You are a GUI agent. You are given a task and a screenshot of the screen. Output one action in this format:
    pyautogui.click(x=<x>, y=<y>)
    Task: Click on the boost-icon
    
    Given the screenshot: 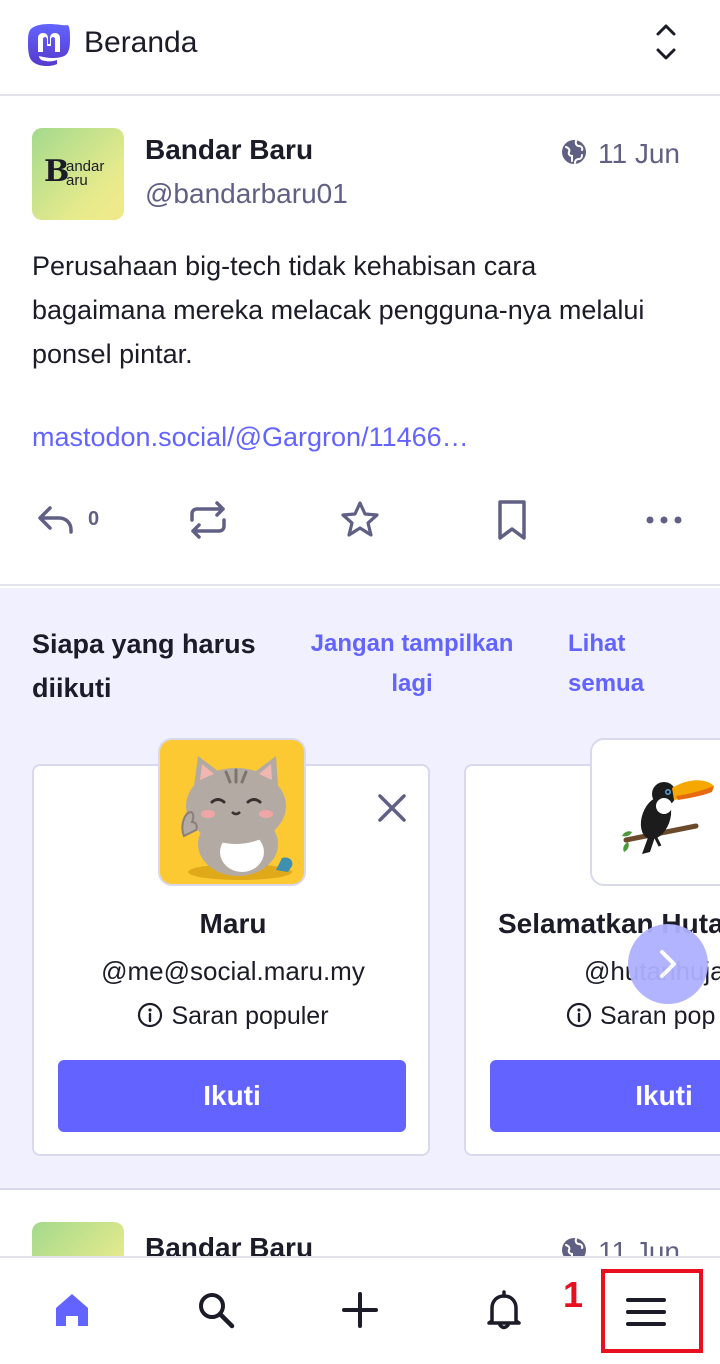 What is the action you would take?
    pyautogui.click(x=208, y=520)
    